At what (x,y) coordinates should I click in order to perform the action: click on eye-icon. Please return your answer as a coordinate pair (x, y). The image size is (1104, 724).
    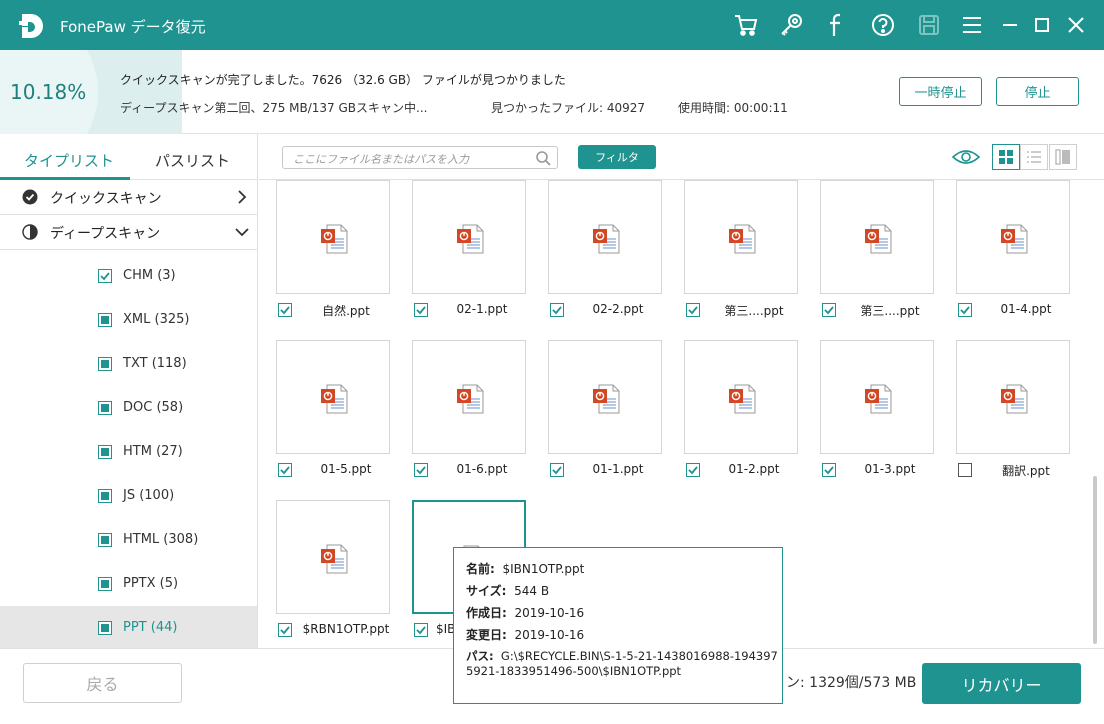
    Looking at the image, I should click on (966, 157).